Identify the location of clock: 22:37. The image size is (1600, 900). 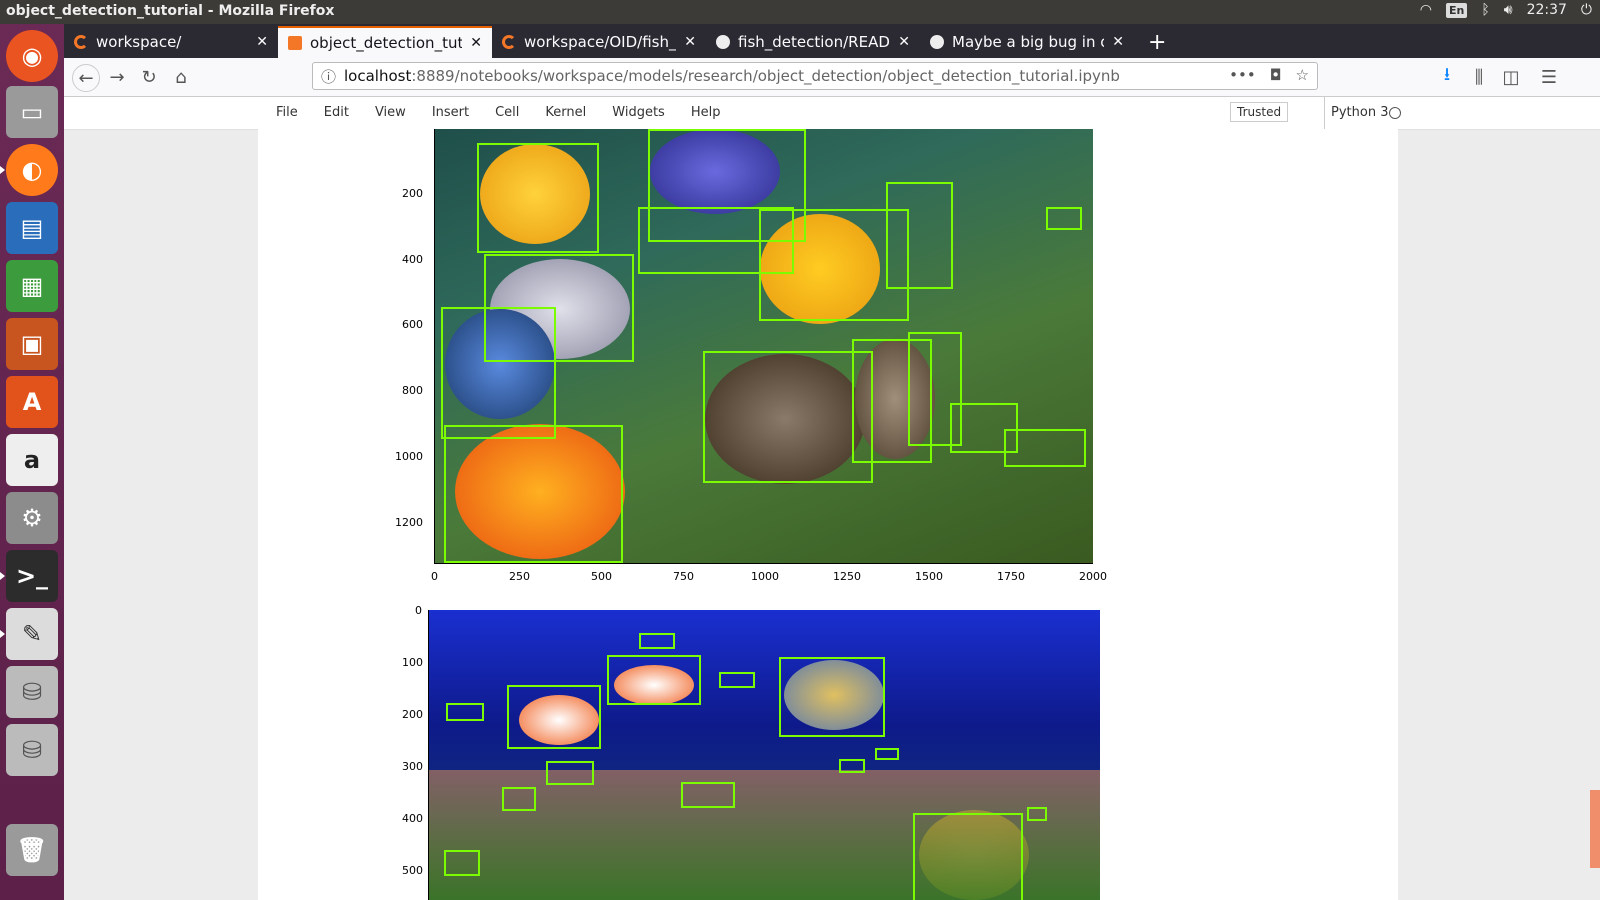
(1547, 10).